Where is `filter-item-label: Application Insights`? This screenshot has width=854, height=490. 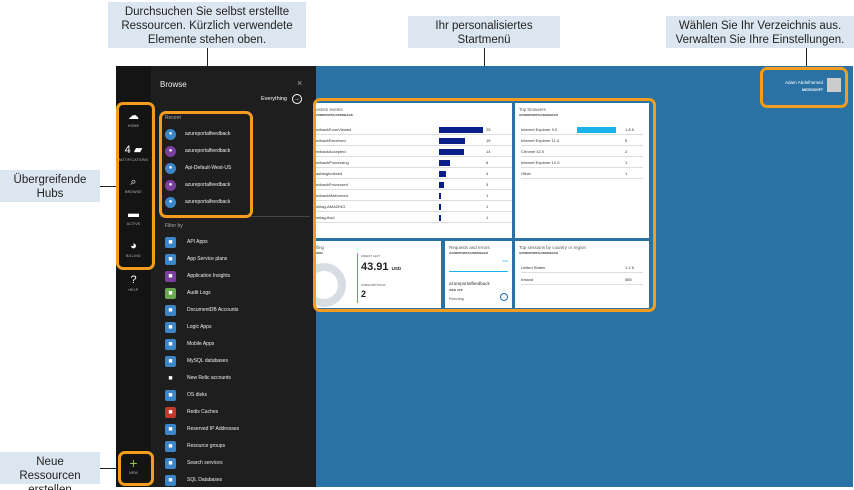
filter-item-label: Application Insights is located at coordinates (209, 276).